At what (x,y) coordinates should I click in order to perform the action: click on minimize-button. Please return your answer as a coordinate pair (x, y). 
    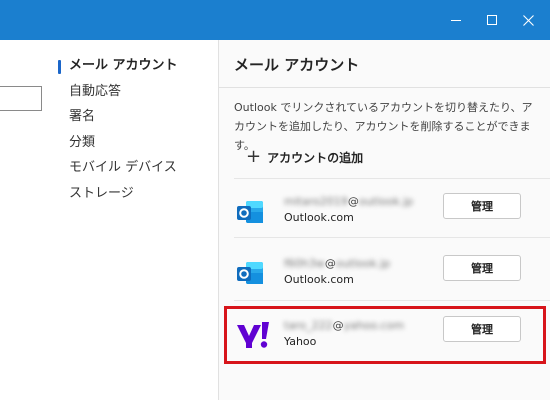
    Looking at the image, I should click on (456, 20).